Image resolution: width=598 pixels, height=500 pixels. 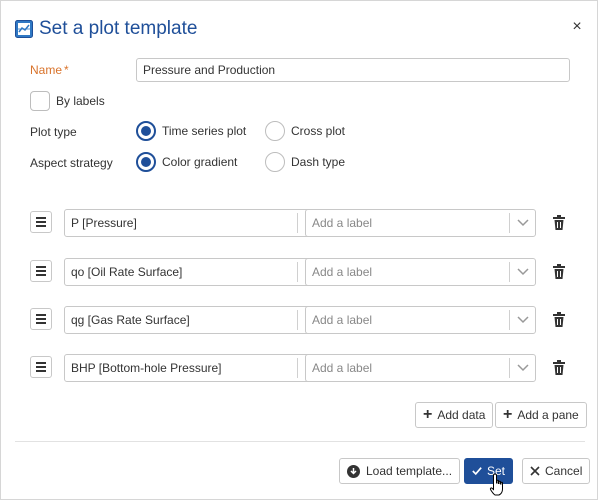 What do you see at coordinates (130, 320) in the screenshot?
I see `data-select-value: qg [Gas Rate Surface]` at bounding box center [130, 320].